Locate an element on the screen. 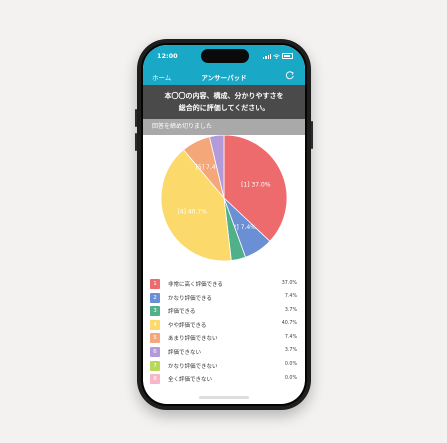  legend-row: 8 全く評価できない 0.0% is located at coordinates (225, 379).